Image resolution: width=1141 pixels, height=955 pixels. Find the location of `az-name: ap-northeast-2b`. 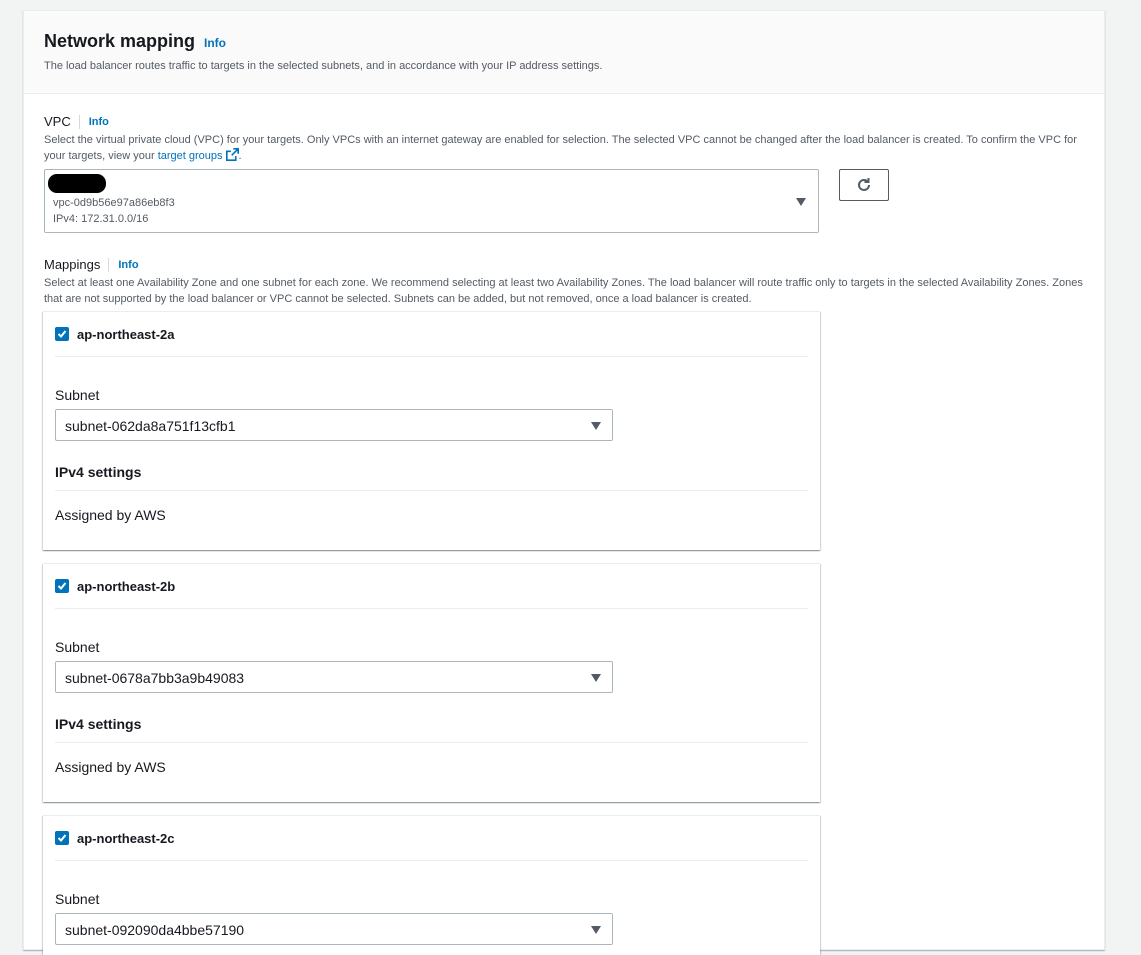

az-name: ap-northeast-2b is located at coordinates (126, 586).